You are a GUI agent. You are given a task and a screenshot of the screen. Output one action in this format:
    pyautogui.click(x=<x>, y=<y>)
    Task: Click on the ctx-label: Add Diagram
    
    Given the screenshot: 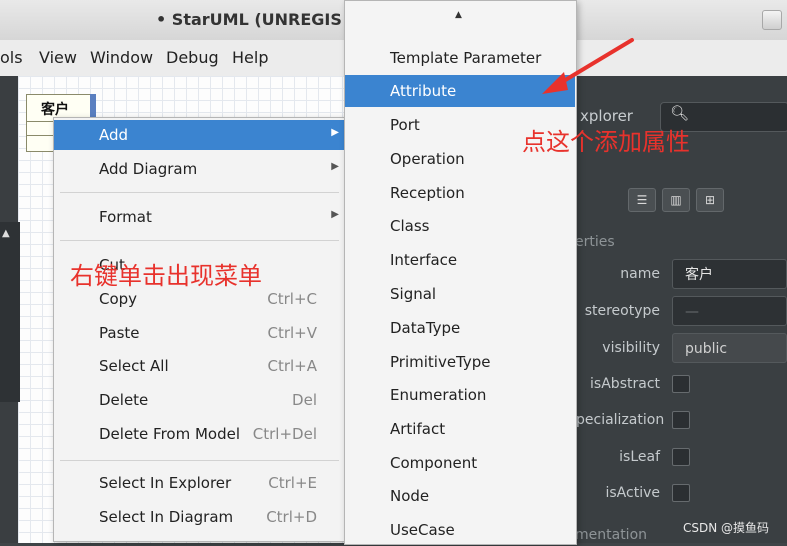 What is the action you would take?
    pyautogui.click(x=148, y=169)
    